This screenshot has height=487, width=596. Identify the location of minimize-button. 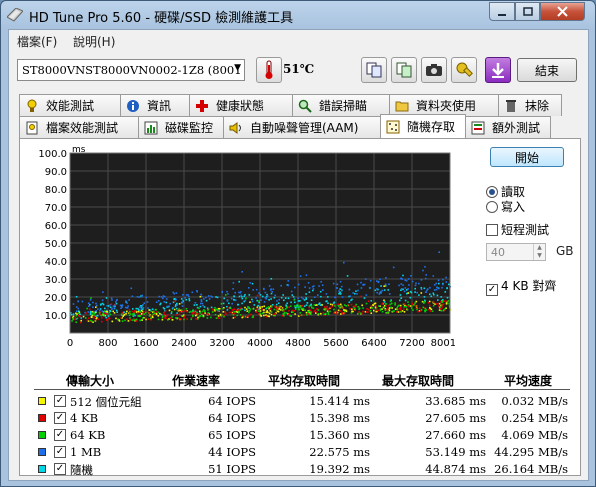
(502, 11).